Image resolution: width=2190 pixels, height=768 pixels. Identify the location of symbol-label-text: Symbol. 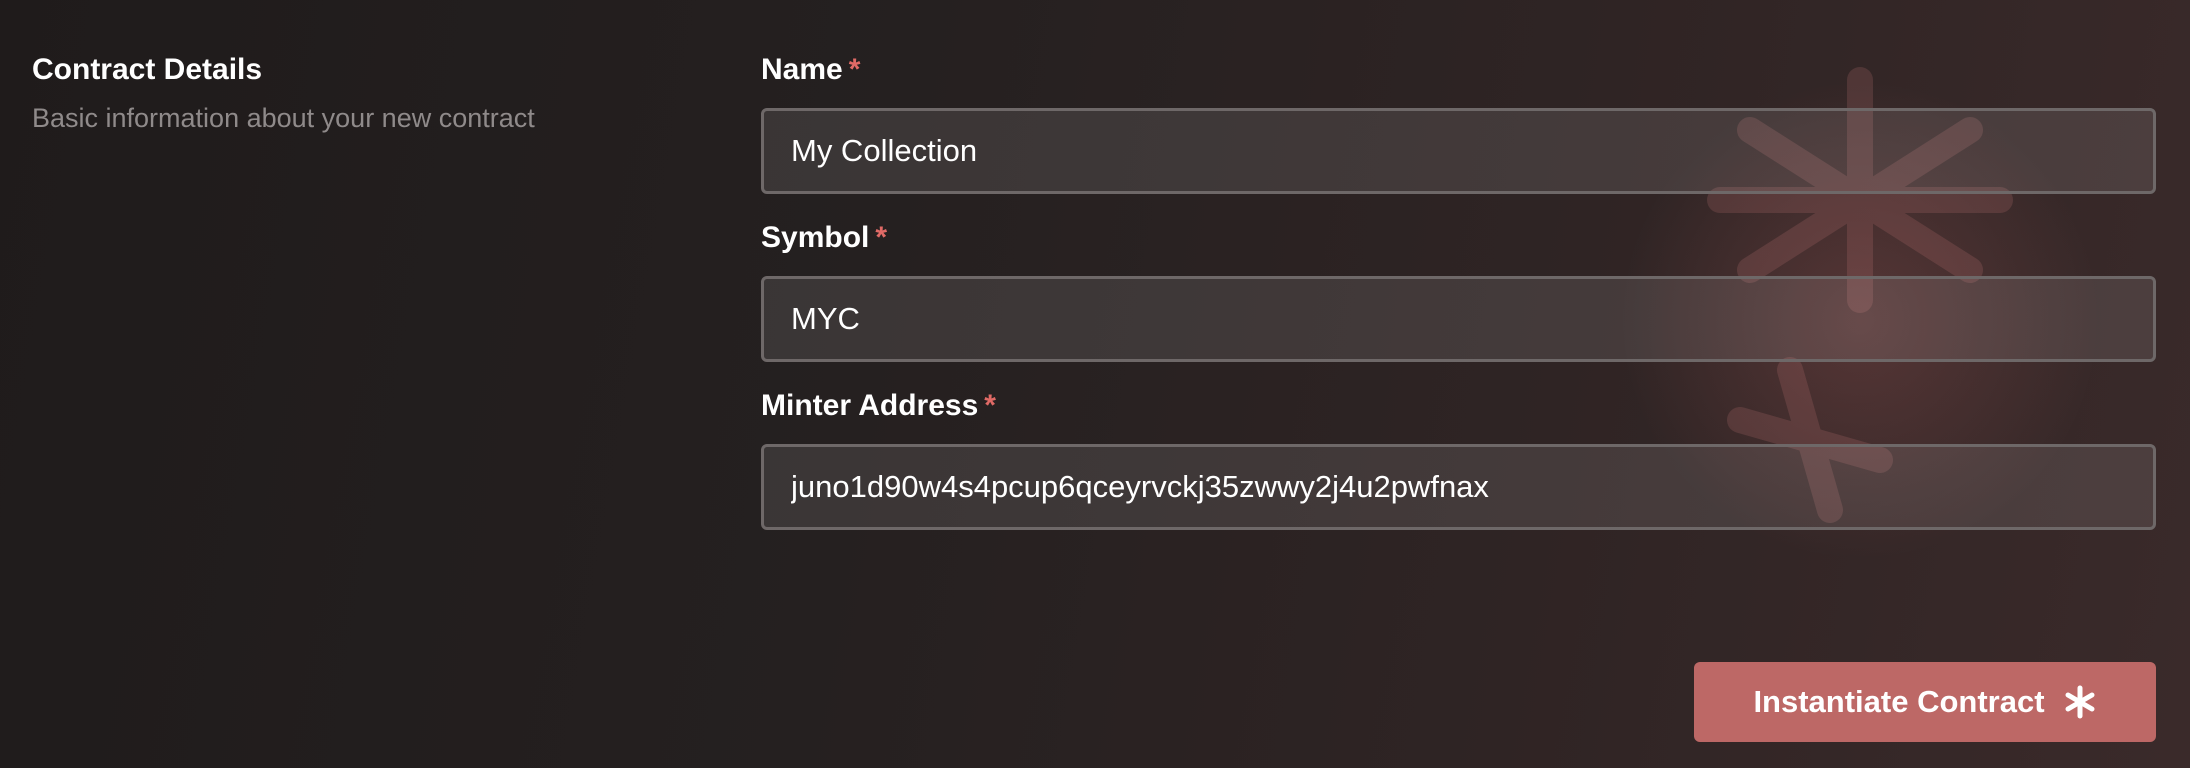
(815, 237).